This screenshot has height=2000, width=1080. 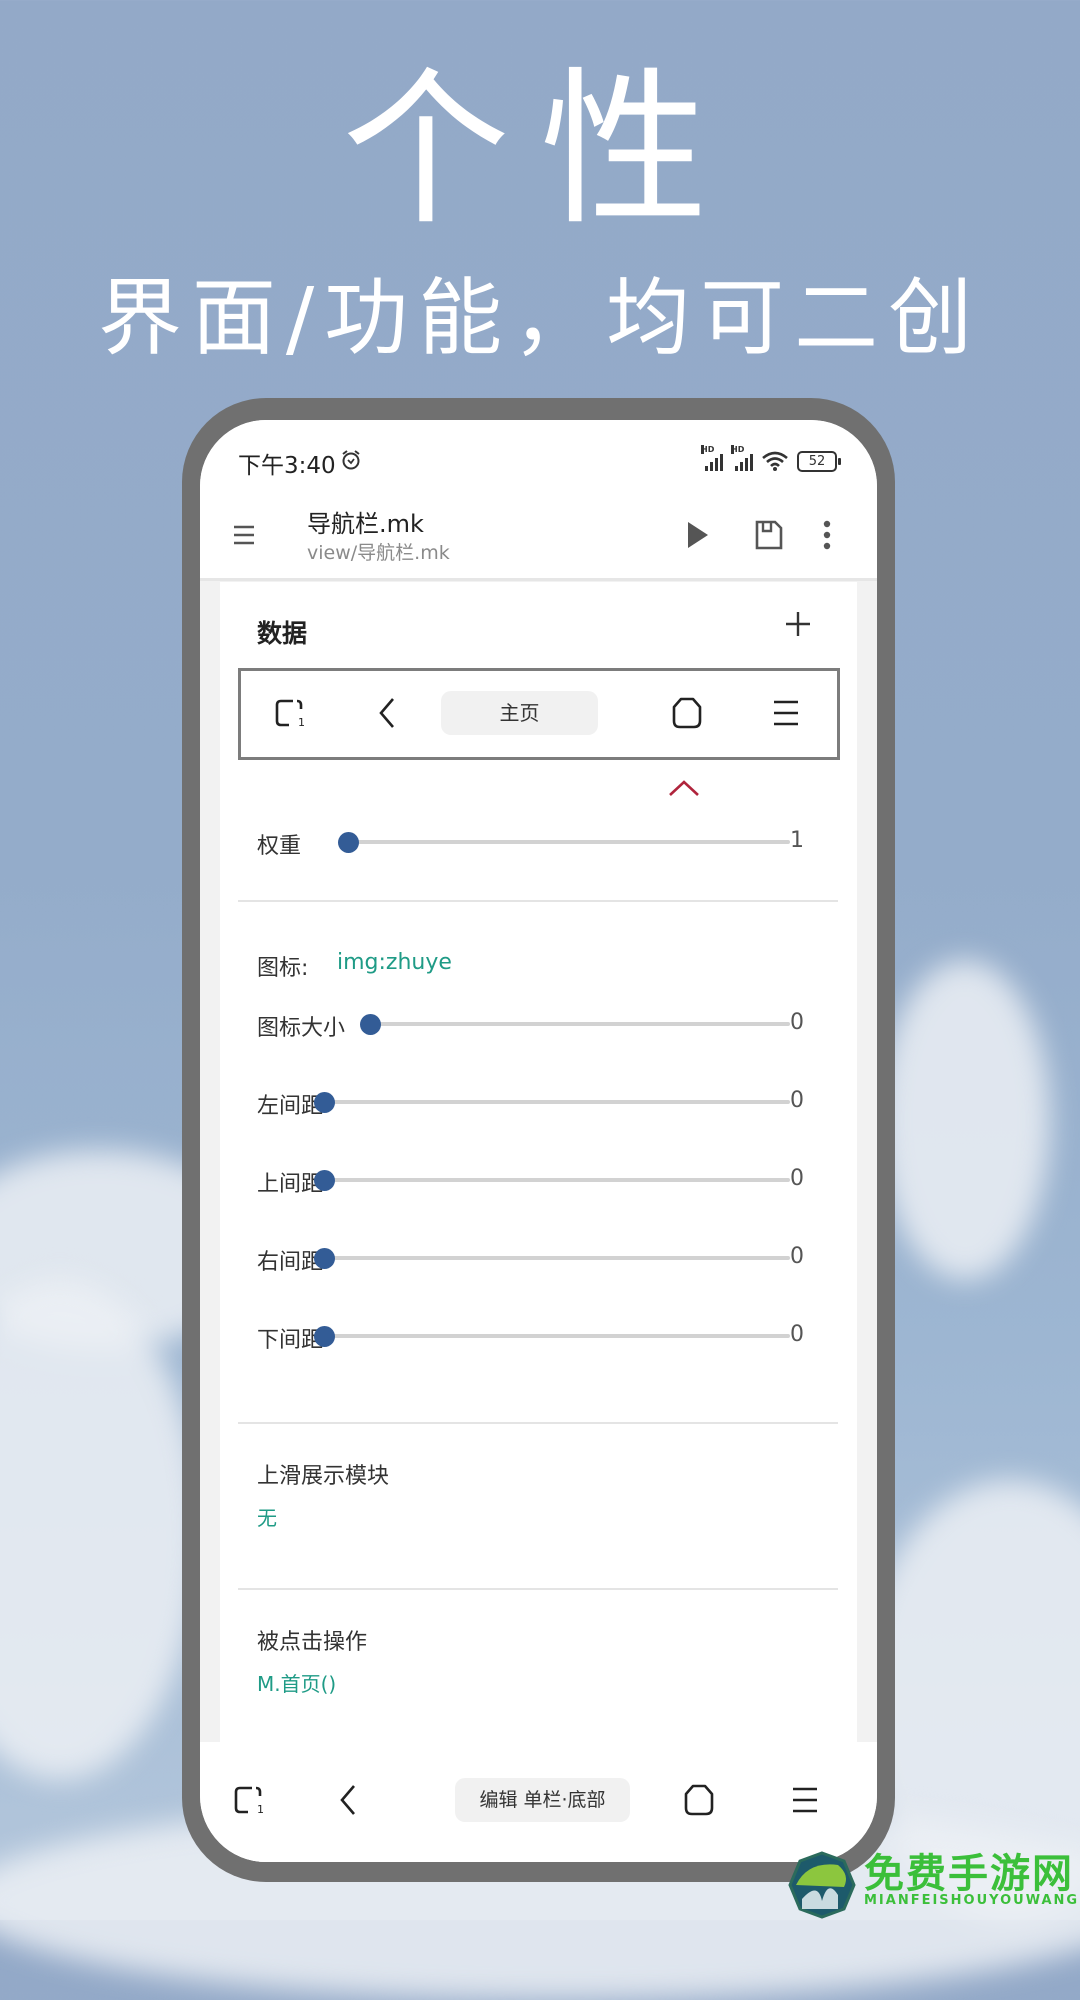 What do you see at coordinates (283, 968) in the screenshot?
I see `icon-label: 图标:` at bounding box center [283, 968].